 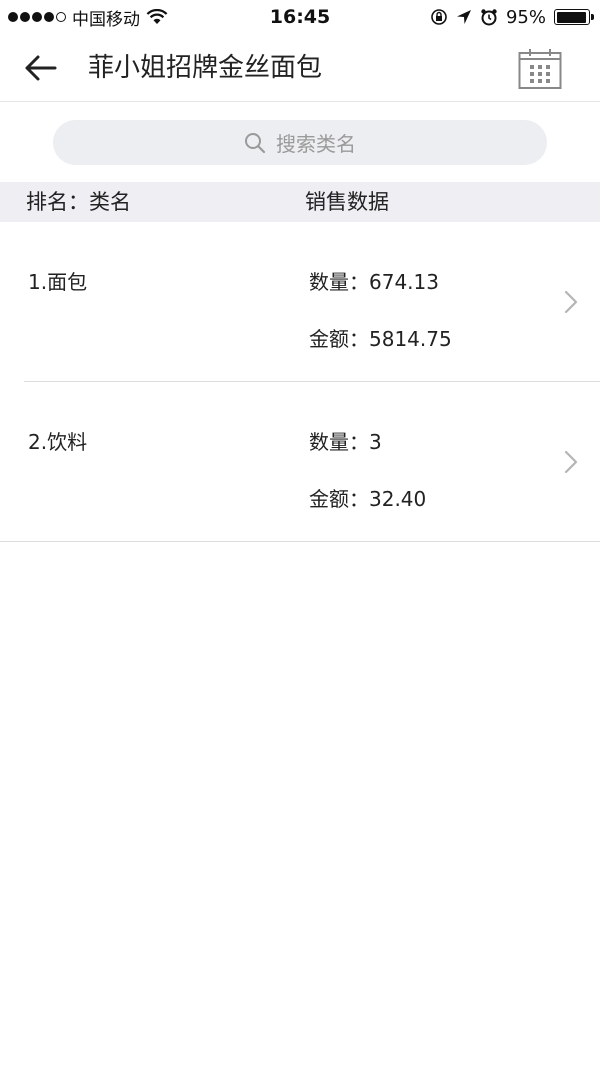 I want to click on battery-icon, so click(x=574, y=17).